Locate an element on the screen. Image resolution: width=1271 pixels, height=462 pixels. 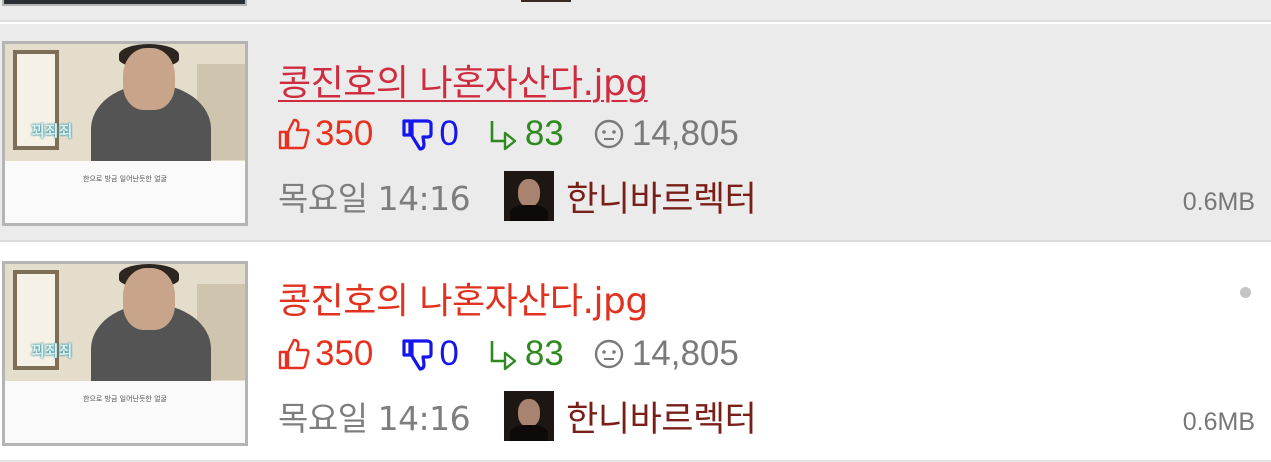
post-thumbnail is located at coordinates (124, 3).